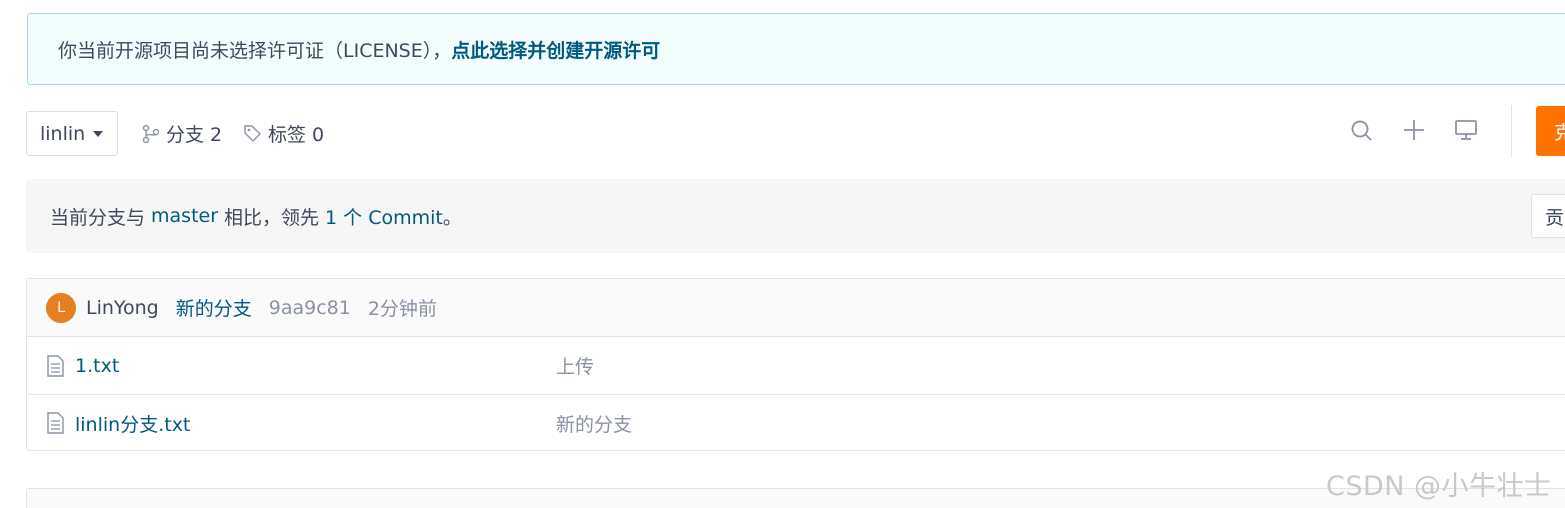 The height and width of the screenshot is (508, 1565). I want to click on watermark: CSDN @小牛壮士, so click(1439, 486).